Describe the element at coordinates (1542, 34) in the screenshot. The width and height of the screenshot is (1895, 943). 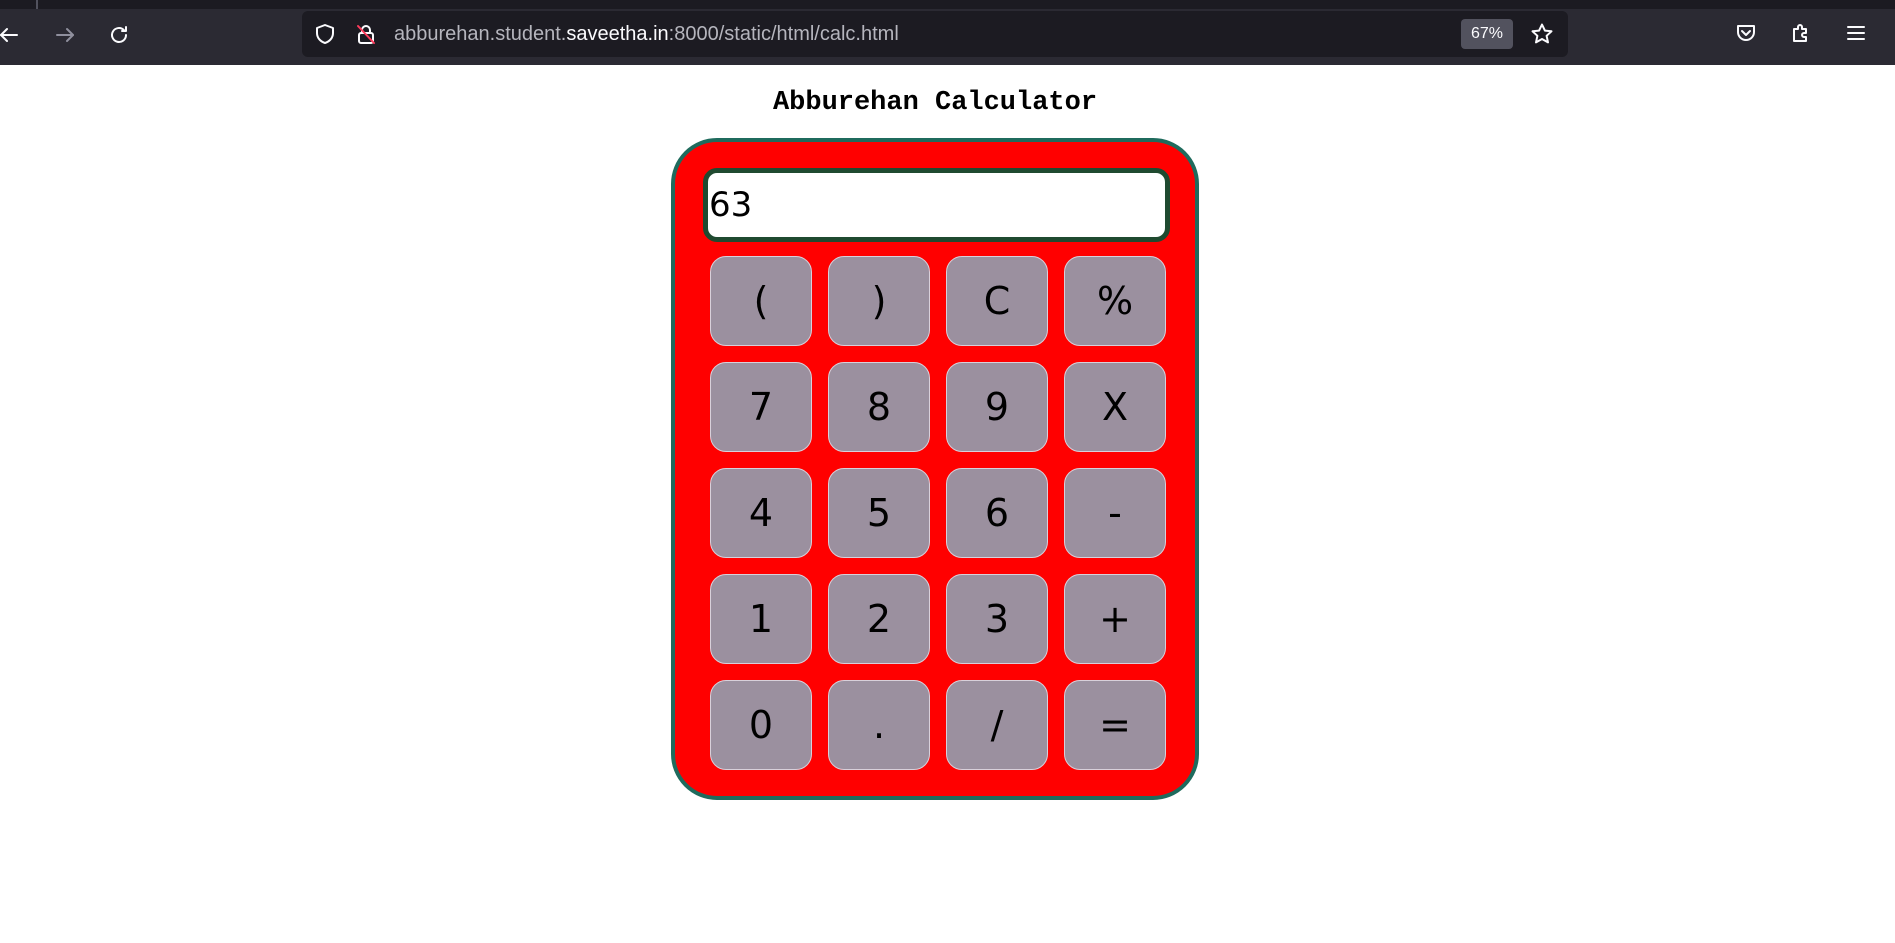
I see `star-icon` at that location.